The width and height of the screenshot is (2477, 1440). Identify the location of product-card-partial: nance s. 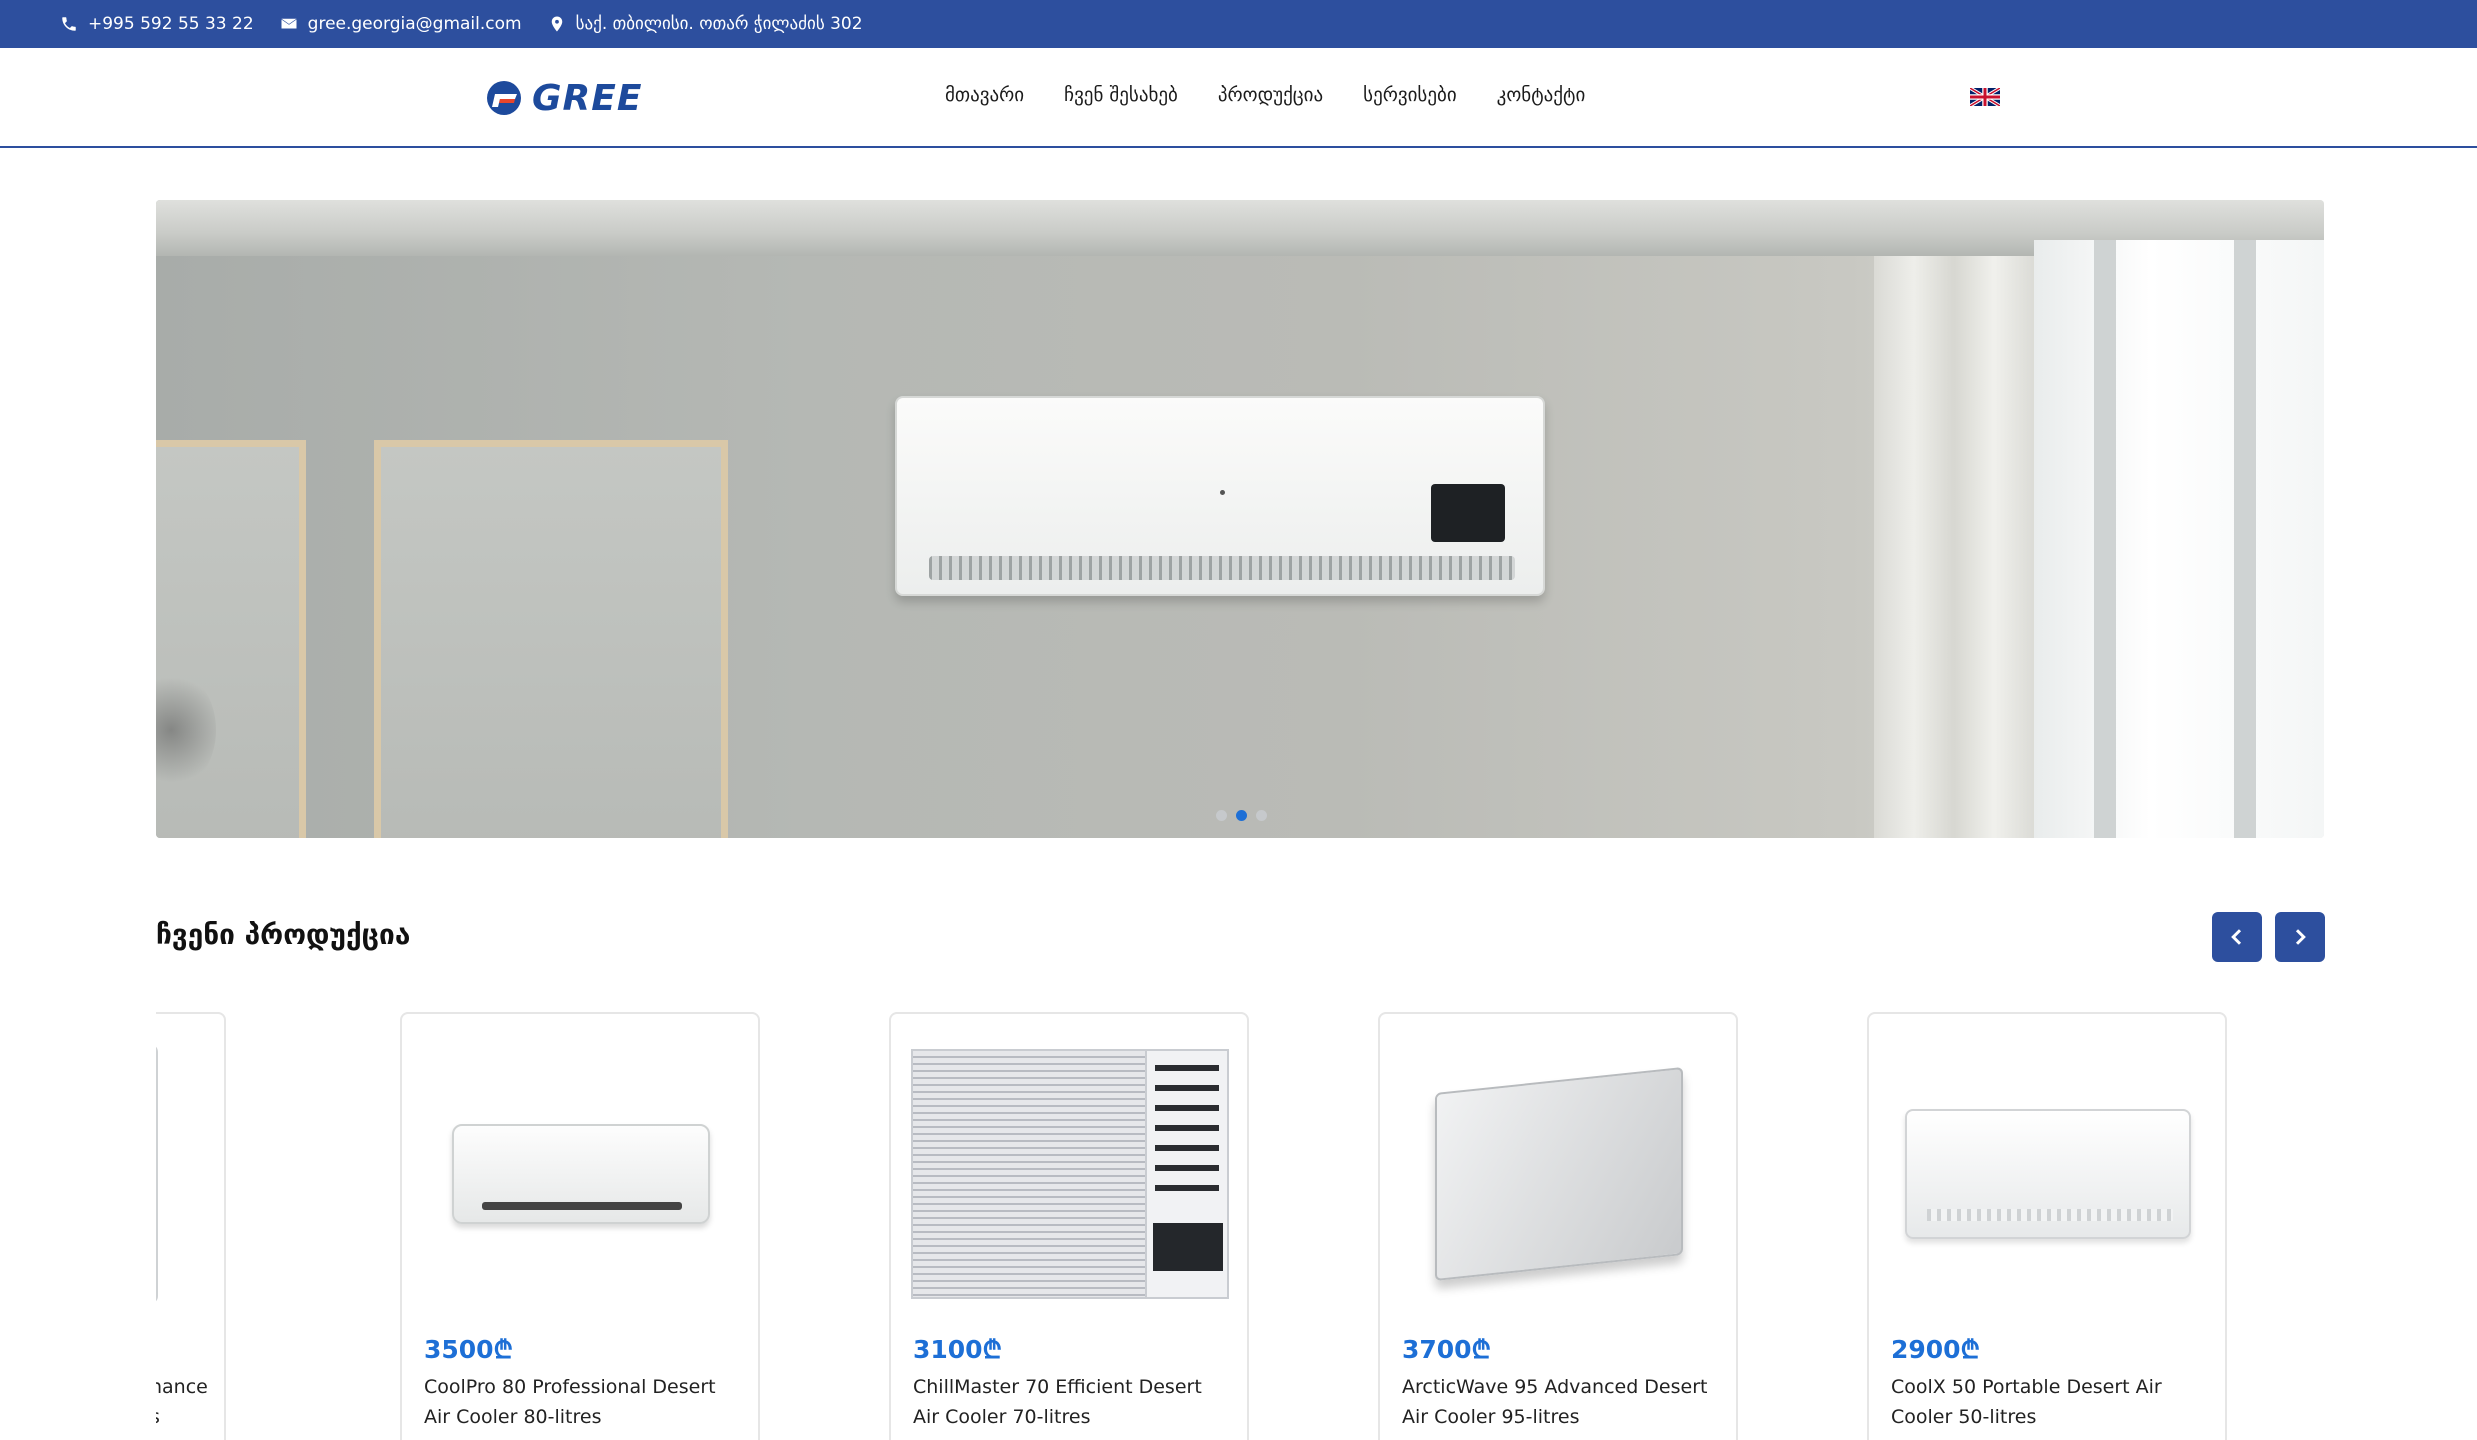
(191, 1226).